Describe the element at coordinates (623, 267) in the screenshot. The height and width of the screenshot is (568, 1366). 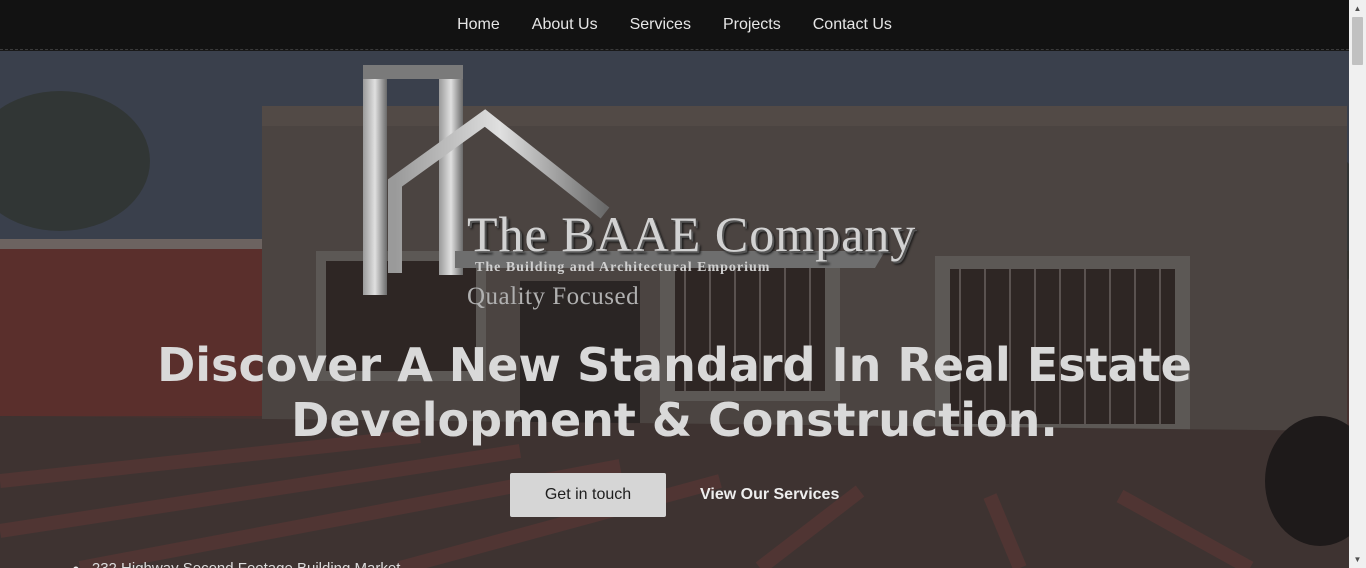
I see `logo-subtitle: The Building and Architectural Emporium` at that location.